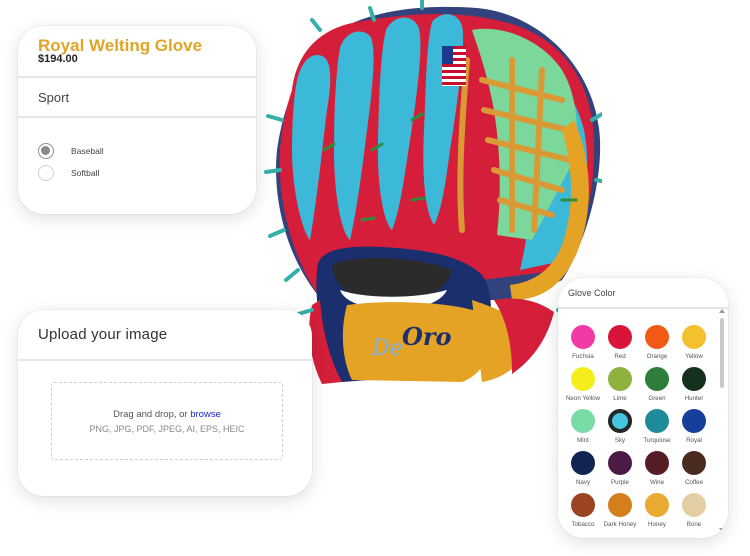 The width and height of the screenshot is (750, 556). Describe the element at coordinates (103, 334) in the screenshot. I see `upload-title: Upload your image` at that location.